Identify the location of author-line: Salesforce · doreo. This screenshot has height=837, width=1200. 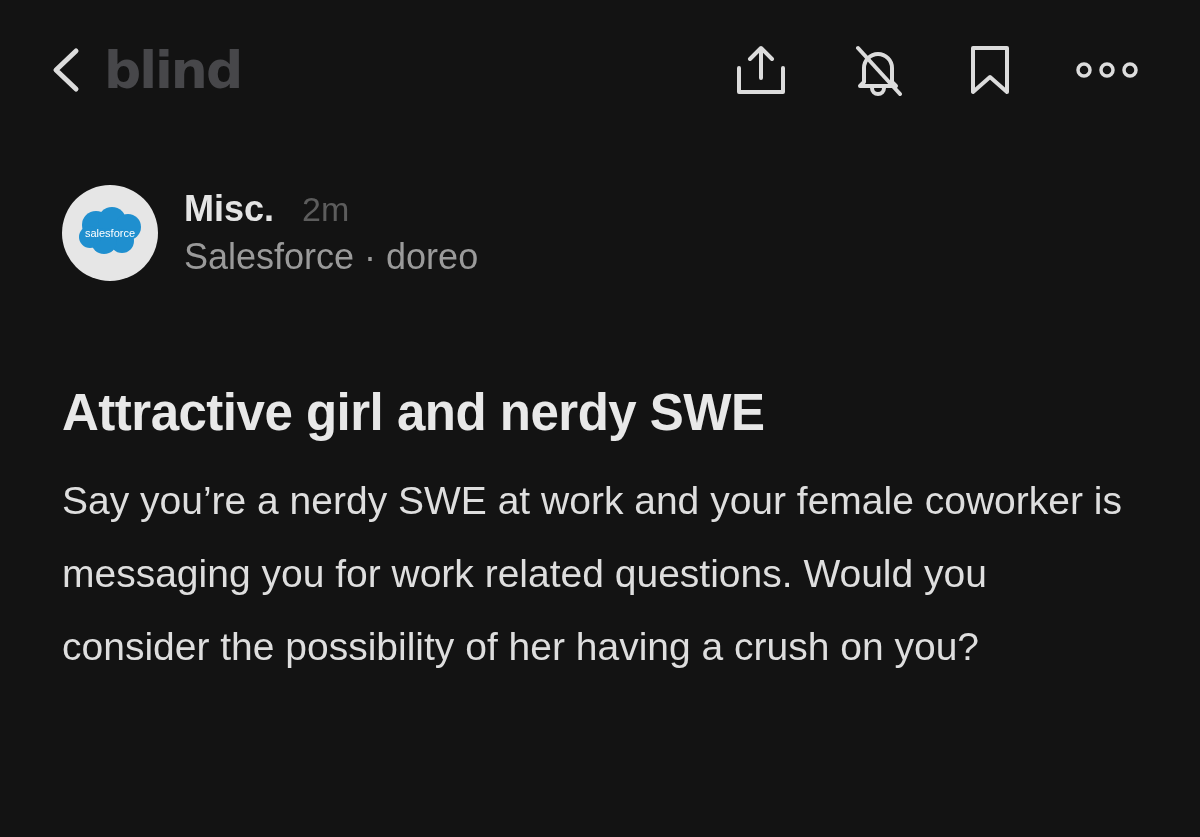
(331, 257).